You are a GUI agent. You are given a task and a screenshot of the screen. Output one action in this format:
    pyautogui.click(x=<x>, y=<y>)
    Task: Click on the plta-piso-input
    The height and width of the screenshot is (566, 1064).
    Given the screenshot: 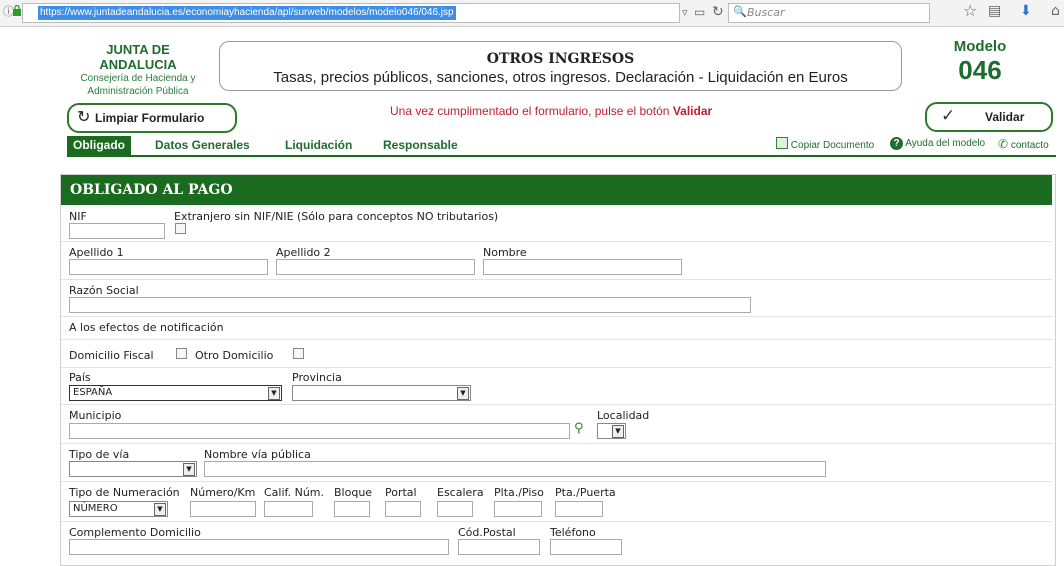 What is the action you would take?
    pyautogui.click(x=518, y=509)
    